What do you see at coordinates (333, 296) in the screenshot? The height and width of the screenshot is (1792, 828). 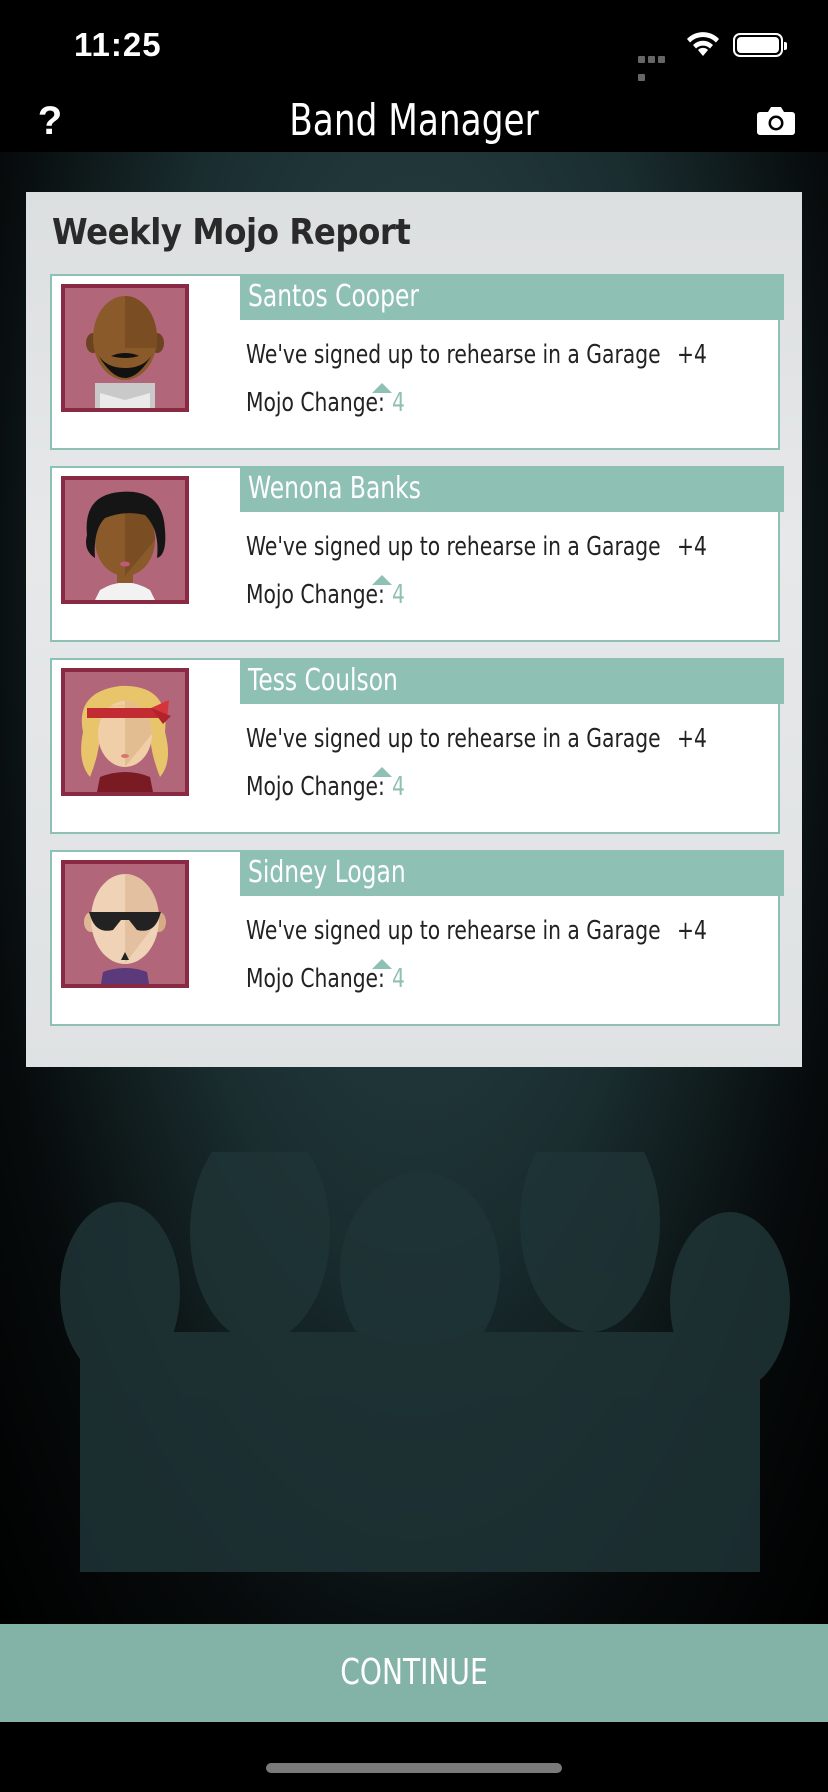 I see `member-name: Santos Cooper` at bounding box center [333, 296].